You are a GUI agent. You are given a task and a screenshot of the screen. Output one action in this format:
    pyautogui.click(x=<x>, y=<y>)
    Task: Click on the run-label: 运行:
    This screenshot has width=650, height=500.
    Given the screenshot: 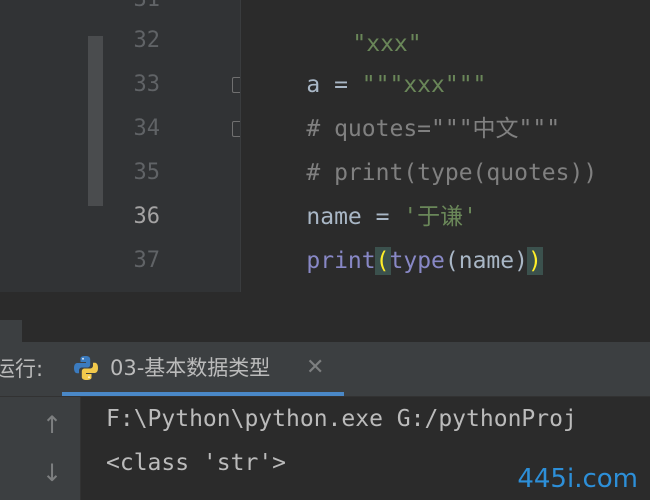 What is the action you would take?
    pyautogui.click(x=22, y=369)
    